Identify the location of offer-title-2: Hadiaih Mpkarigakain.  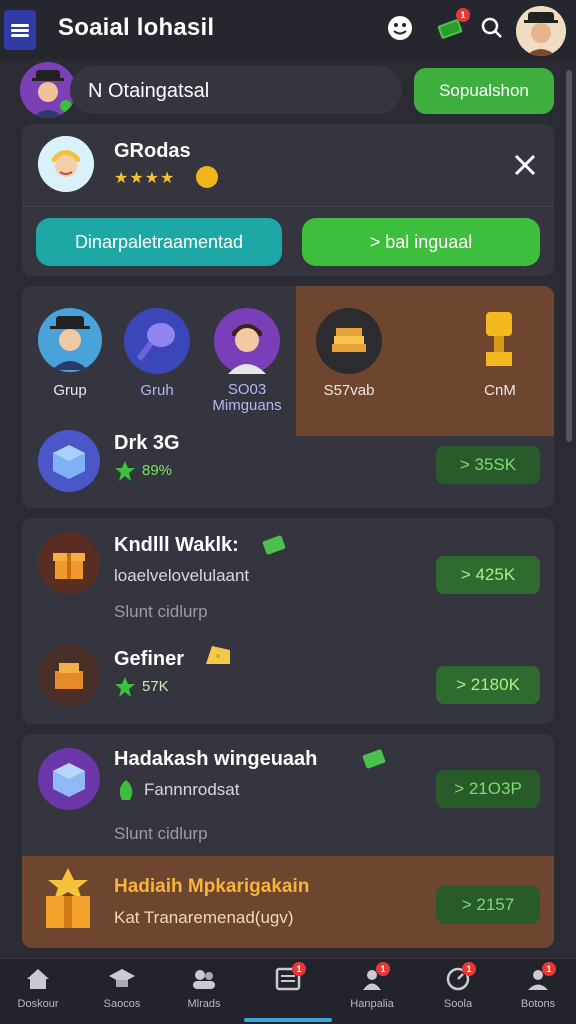
(212, 886).